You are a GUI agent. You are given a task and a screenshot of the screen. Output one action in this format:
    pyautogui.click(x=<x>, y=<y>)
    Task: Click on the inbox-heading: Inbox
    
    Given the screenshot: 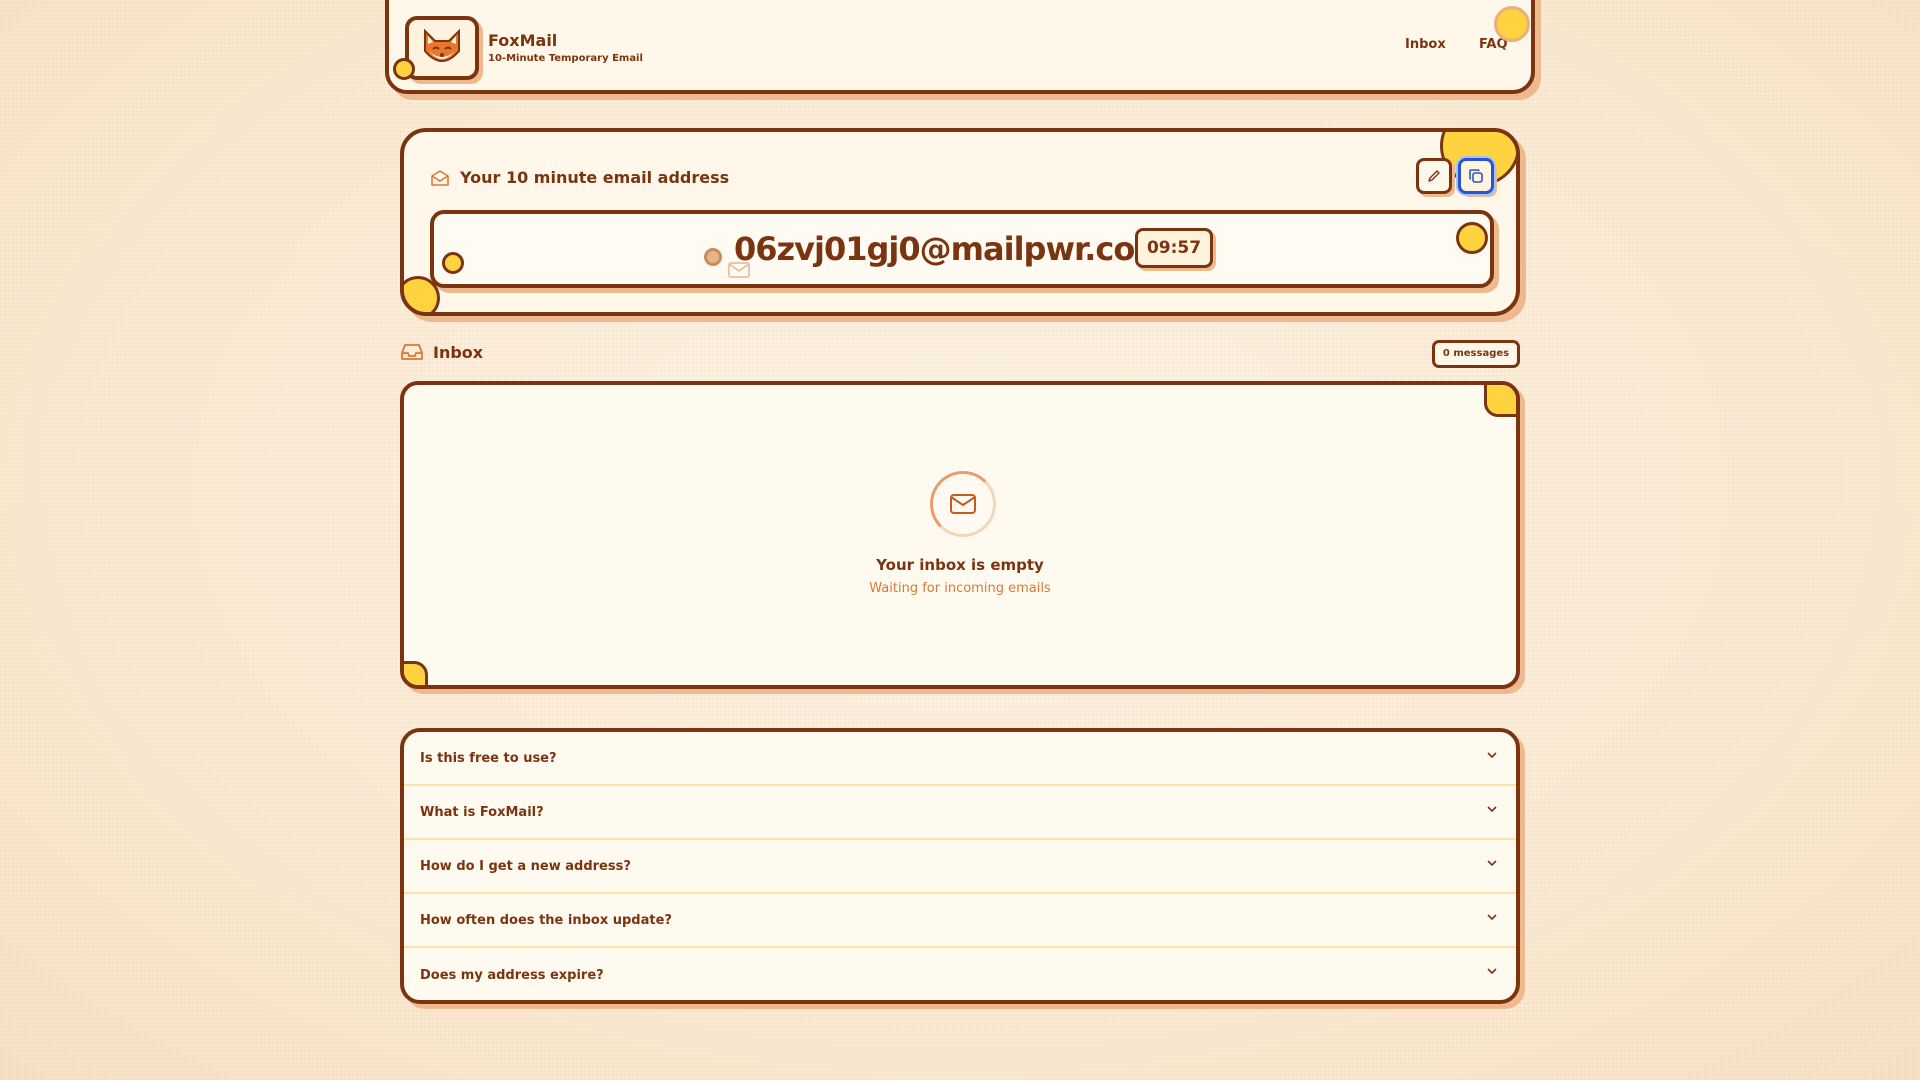 What is the action you would take?
    pyautogui.click(x=441, y=352)
    